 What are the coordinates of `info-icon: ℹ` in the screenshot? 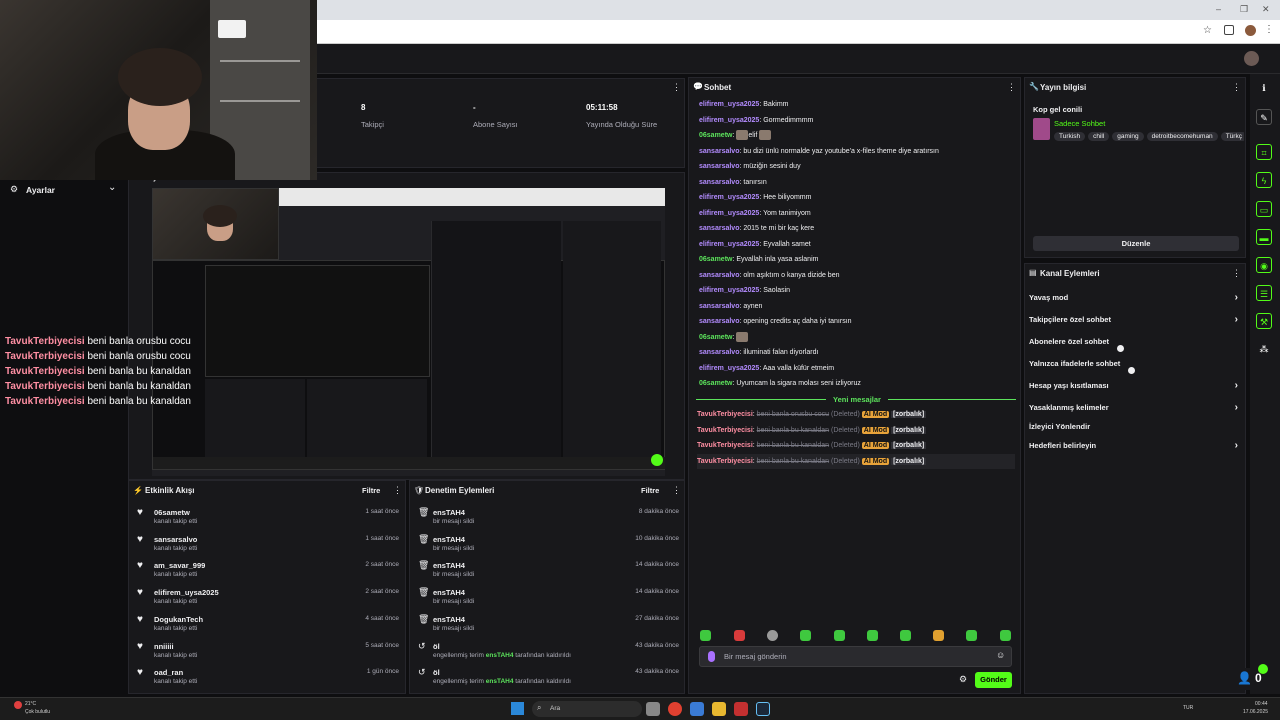 It's located at (1264, 88).